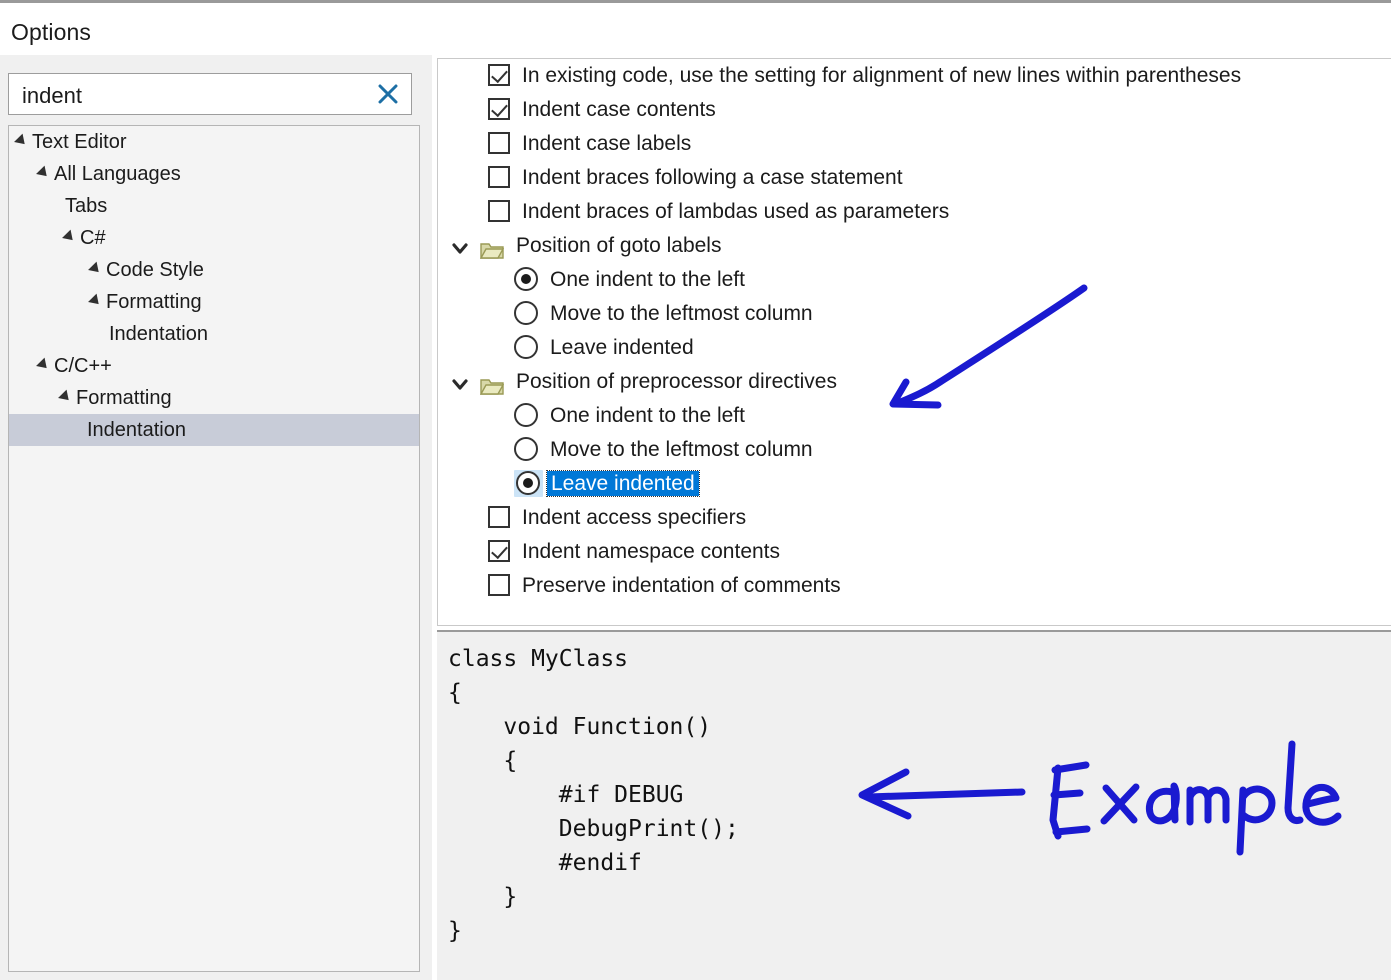 The width and height of the screenshot is (1391, 980). What do you see at coordinates (619, 246) in the screenshot?
I see `group-label: Position of goto labels` at bounding box center [619, 246].